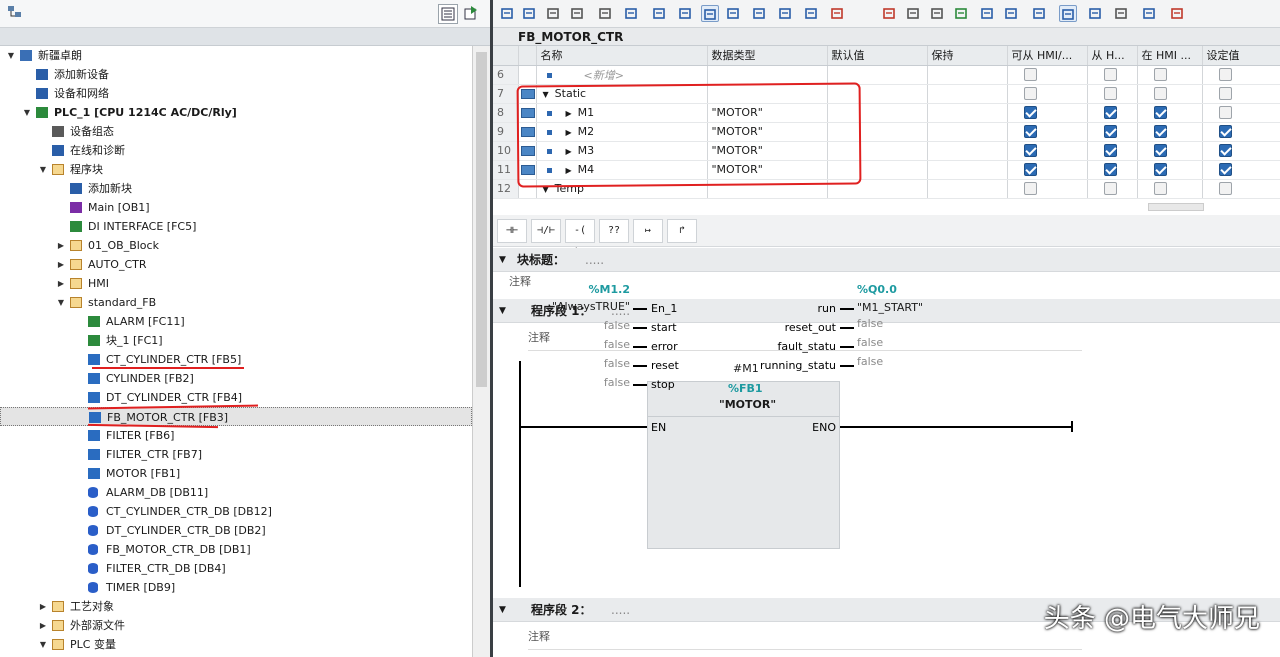  What do you see at coordinates (578, 13) in the screenshot?
I see `delete-row-icon` at bounding box center [578, 13].